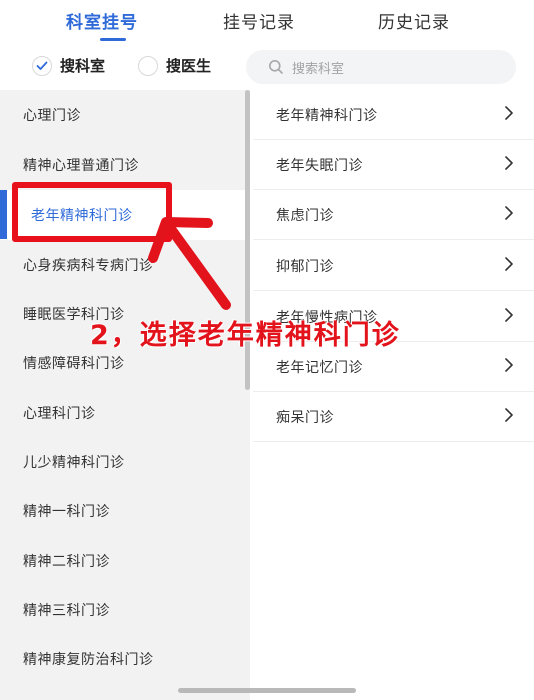 The width and height of the screenshot is (534, 700). I want to click on radio-search-department: 搜科室, so click(68, 65).